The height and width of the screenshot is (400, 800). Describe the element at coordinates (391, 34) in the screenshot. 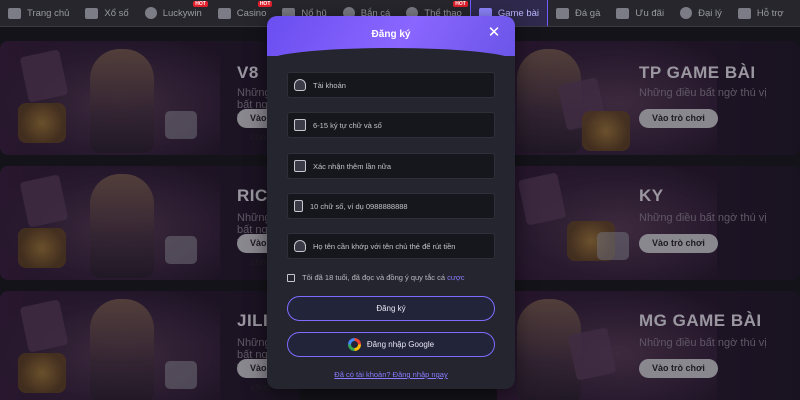

I see `modal-title: Đăng ký` at that location.